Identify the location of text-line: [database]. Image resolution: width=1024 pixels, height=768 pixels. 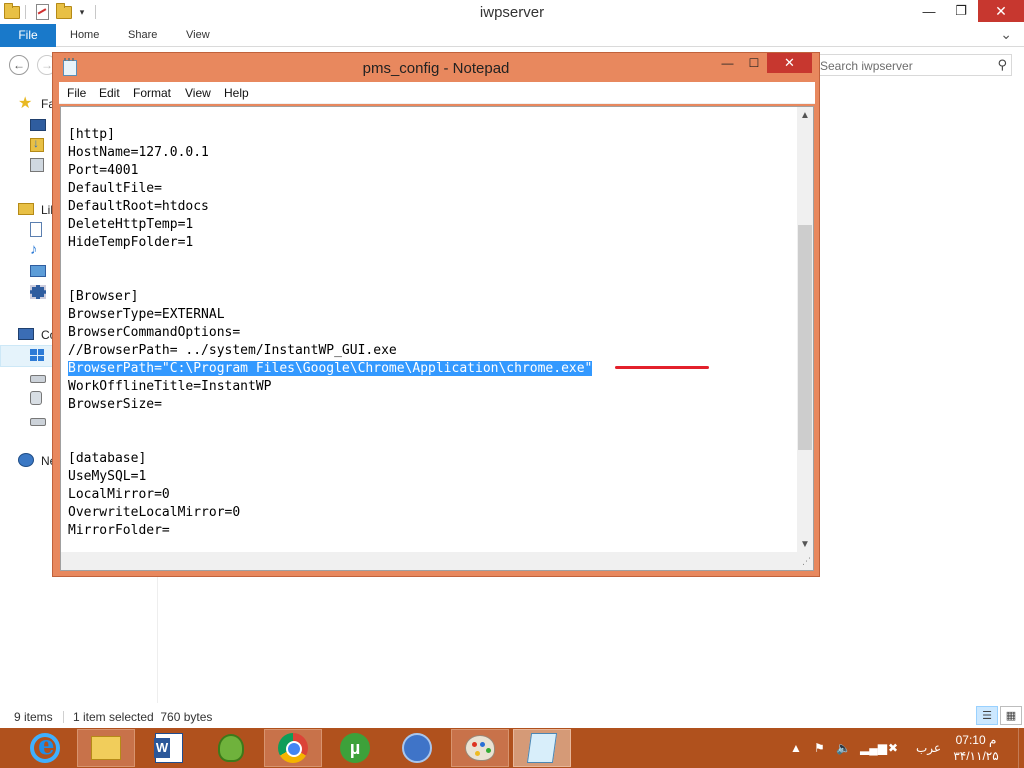
(433, 459).